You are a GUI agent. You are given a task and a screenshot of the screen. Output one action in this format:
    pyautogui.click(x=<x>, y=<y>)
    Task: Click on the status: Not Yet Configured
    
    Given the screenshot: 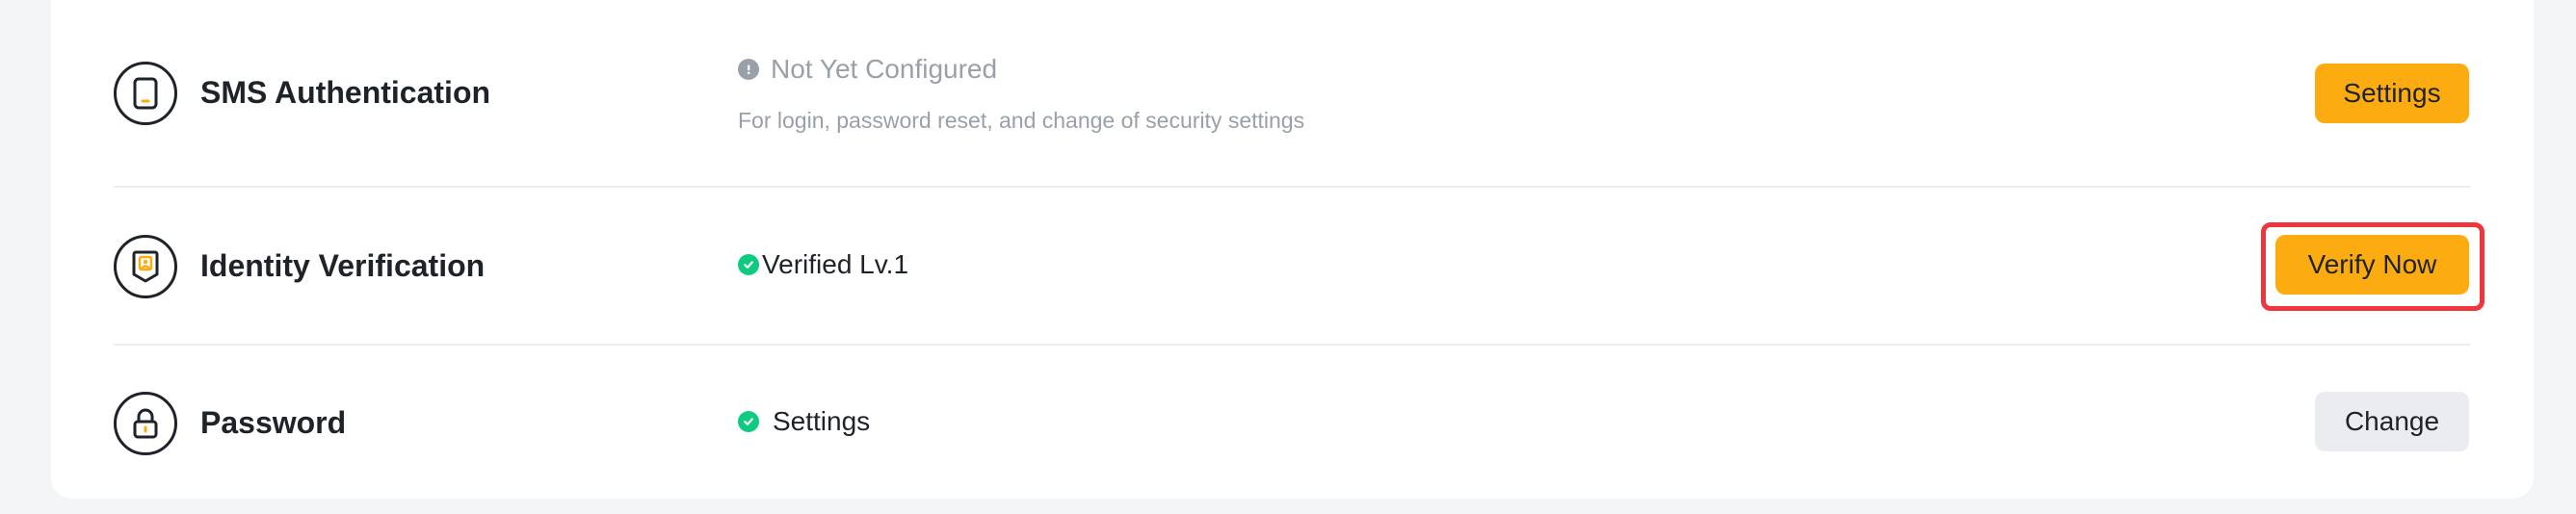 What is the action you would take?
    pyautogui.click(x=867, y=69)
    